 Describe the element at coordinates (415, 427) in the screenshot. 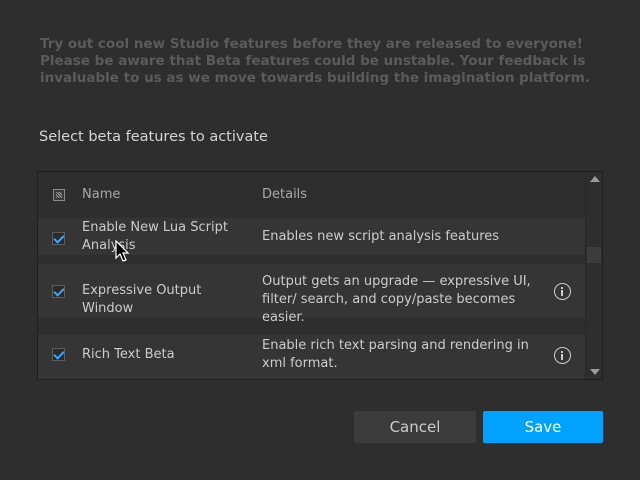

I see `cancel-button: Cancel` at that location.